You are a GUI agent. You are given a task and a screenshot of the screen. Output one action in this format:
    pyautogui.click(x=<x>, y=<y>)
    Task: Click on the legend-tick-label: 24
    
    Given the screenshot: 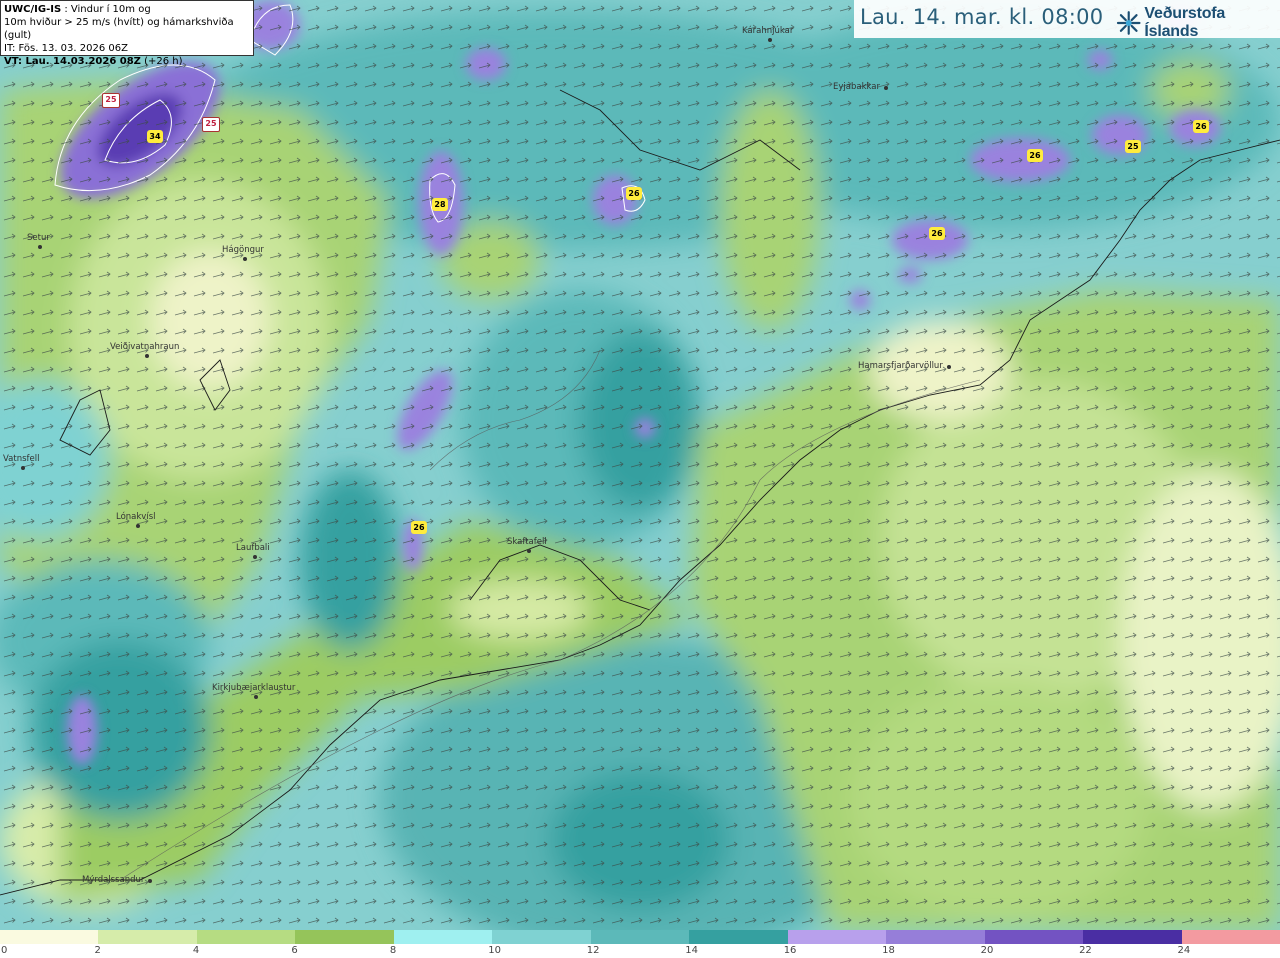 What is the action you would take?
    pyautogui.click(x=1184, y=950)
    